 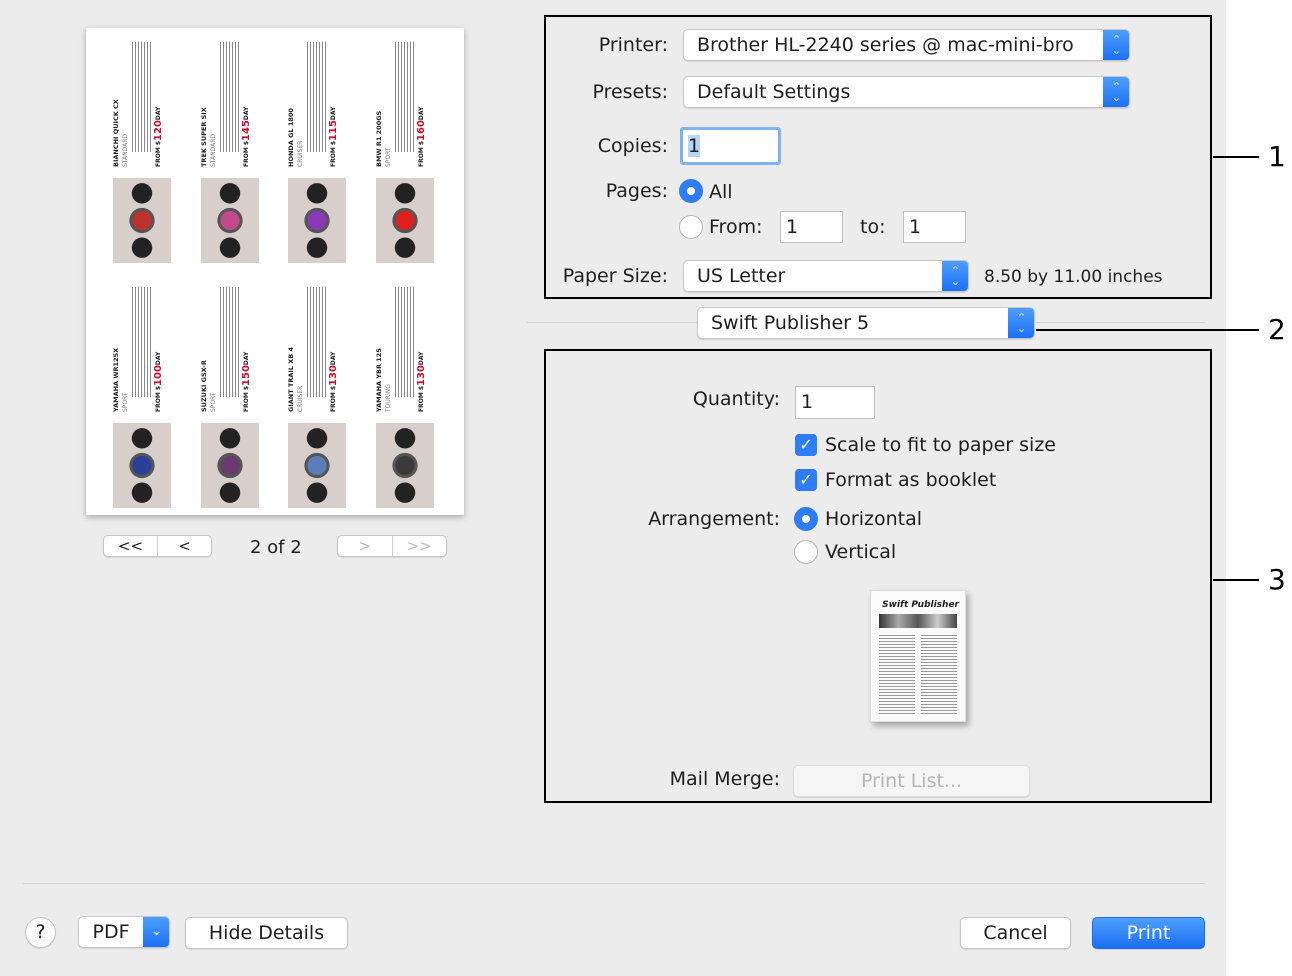 I want to click on preview-card-price: FROM $120DAY, so click(x=158, y=136).